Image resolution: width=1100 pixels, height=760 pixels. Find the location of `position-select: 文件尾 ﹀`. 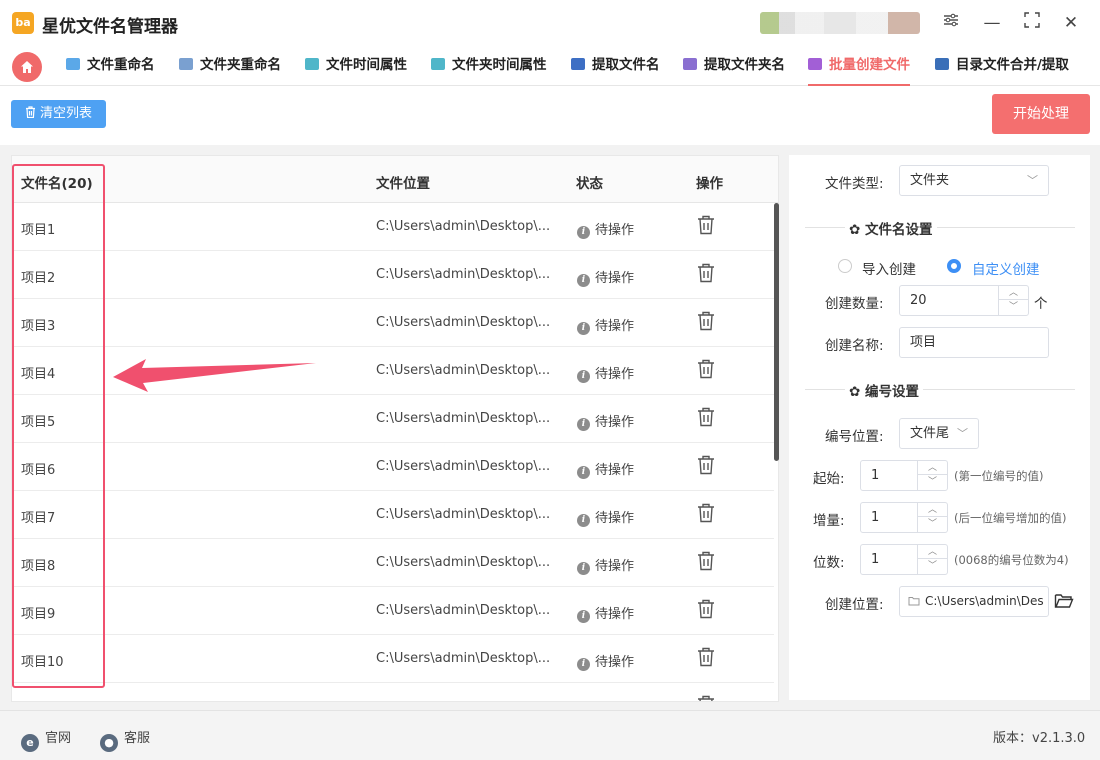

position-select: 文件尾 ﹀ is located at coordinates (939, 433).